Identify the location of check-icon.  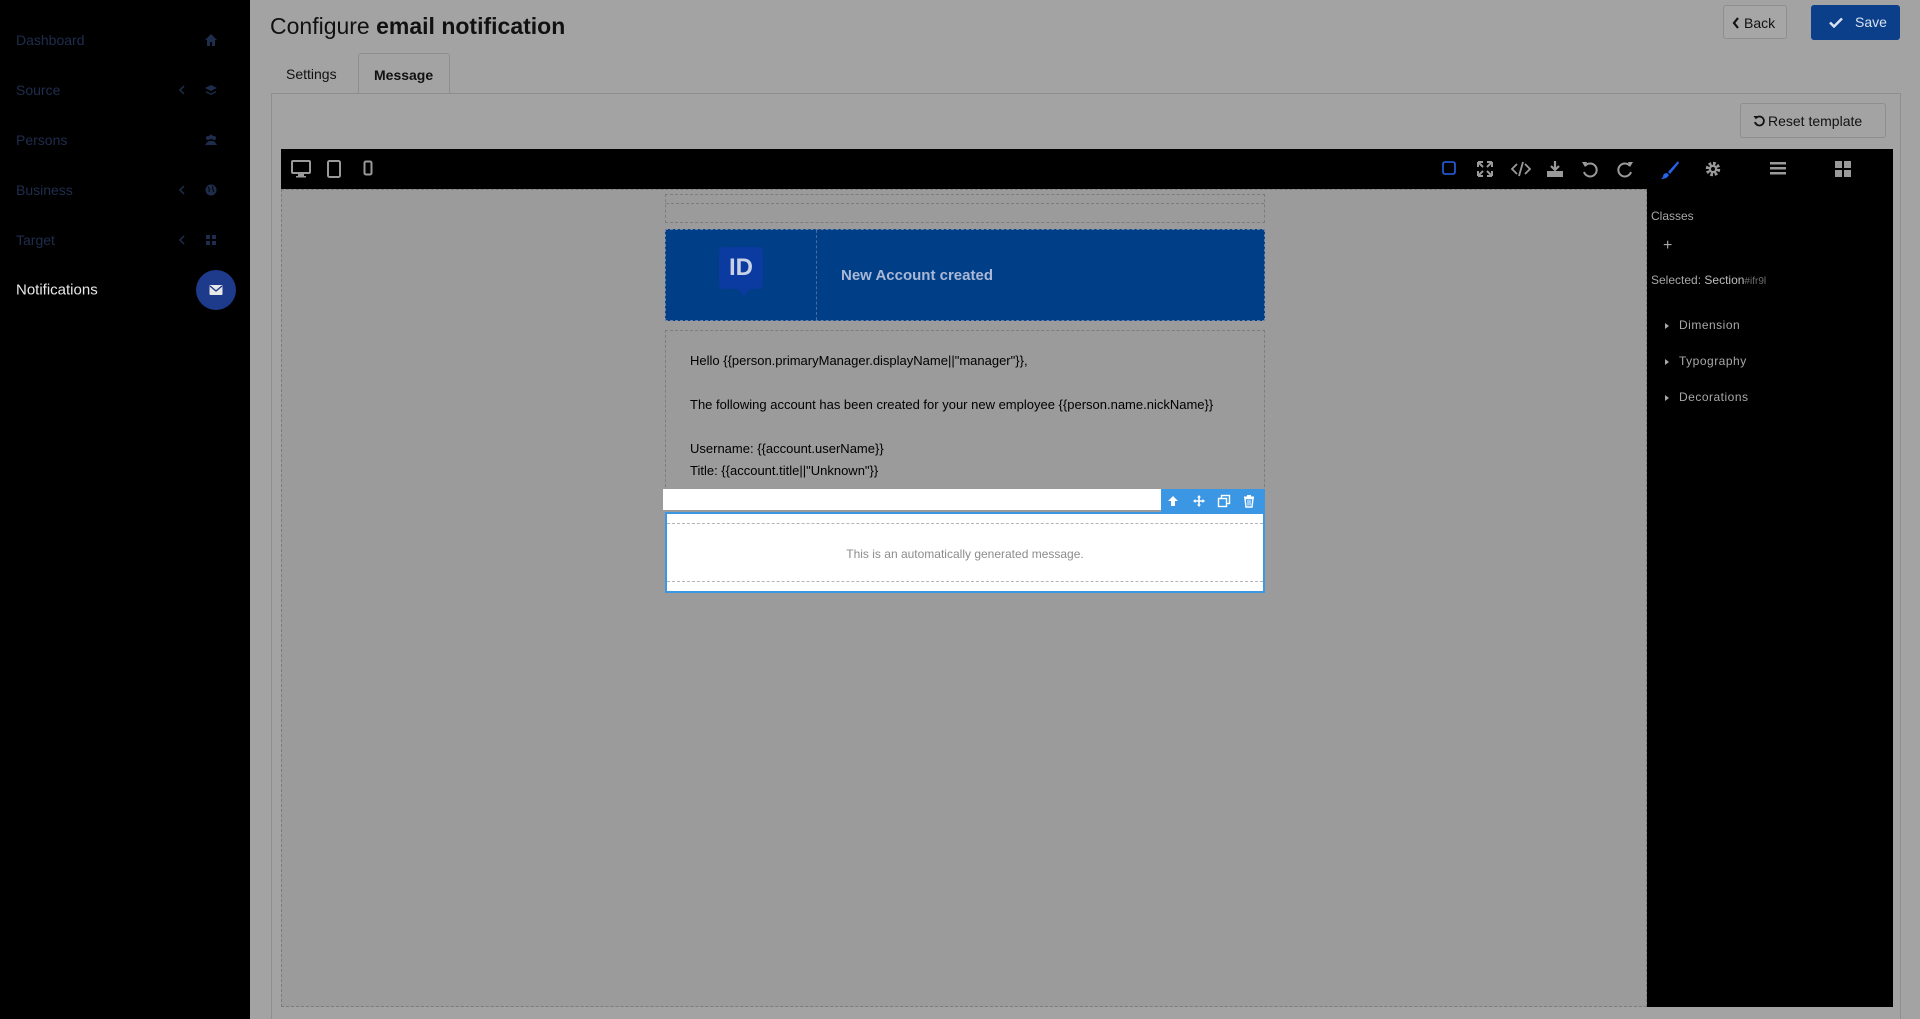
(1836, 22).